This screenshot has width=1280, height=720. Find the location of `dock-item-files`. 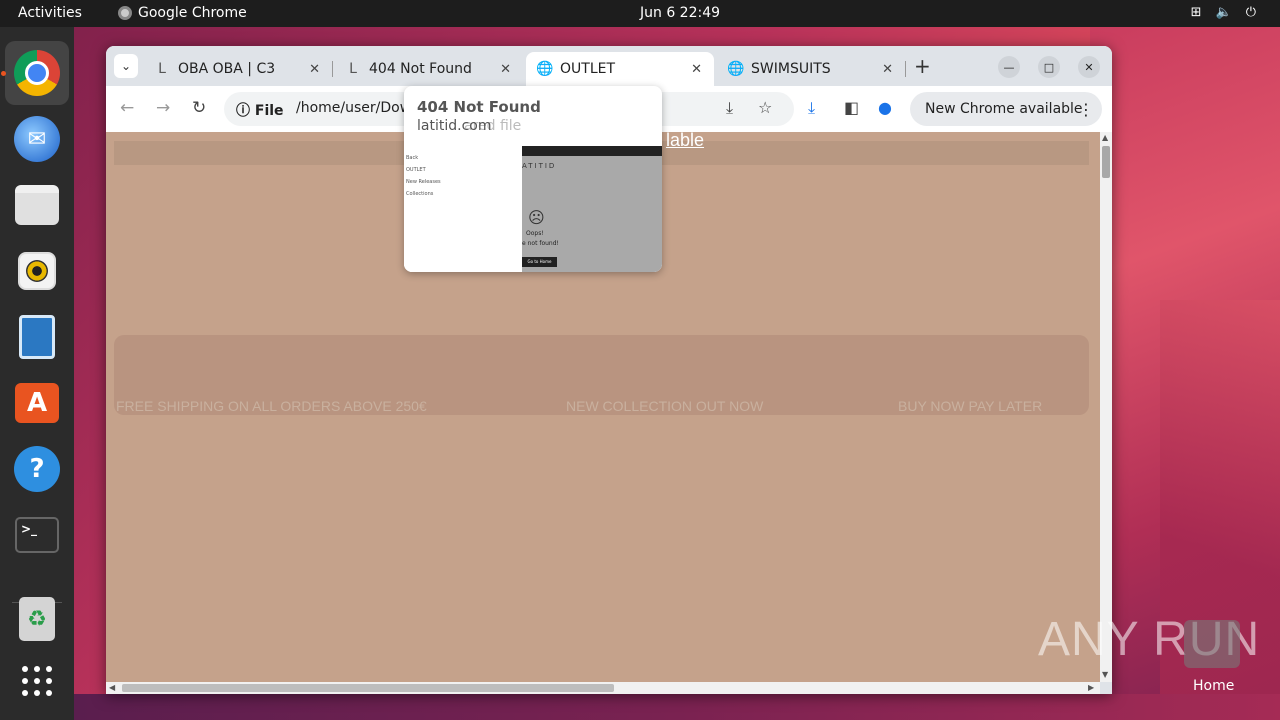

dock-item-files is located at coordinates (37, 205).